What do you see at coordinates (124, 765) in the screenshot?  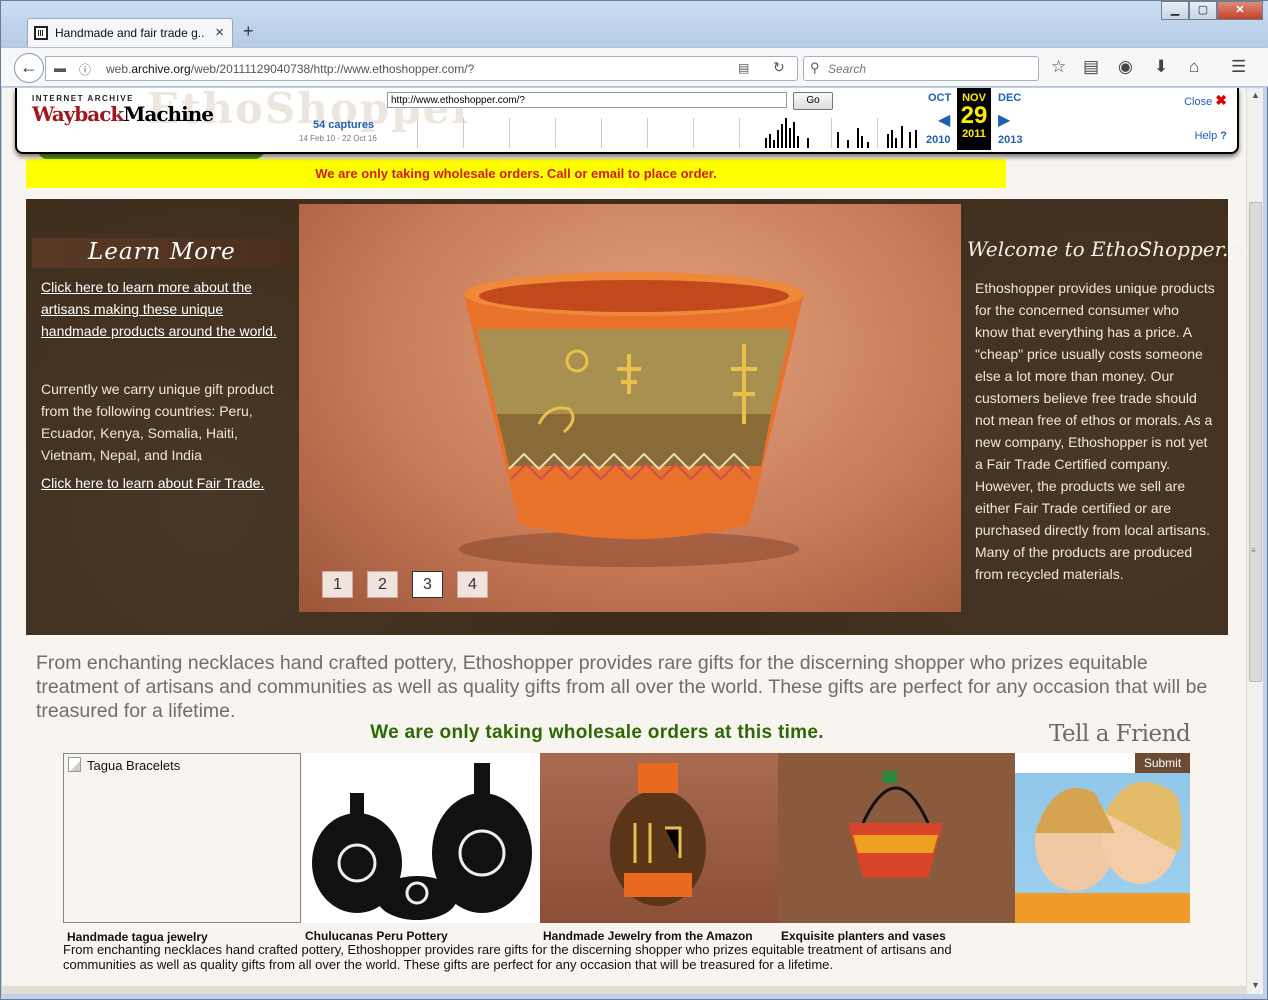 I see `broken-image-alt: Tagua Bracelets` at bounding box center [124, 765].